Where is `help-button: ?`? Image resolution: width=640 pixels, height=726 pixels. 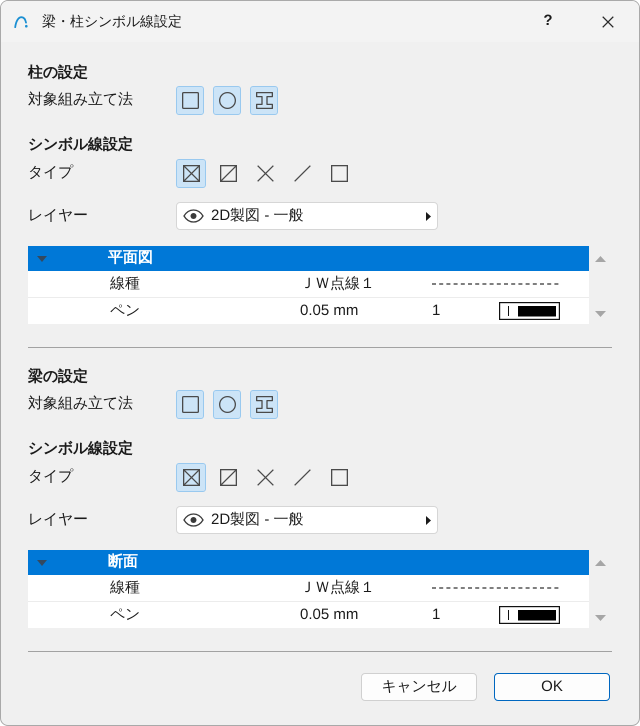
help-button: ? is located at coordinates (548, 22).